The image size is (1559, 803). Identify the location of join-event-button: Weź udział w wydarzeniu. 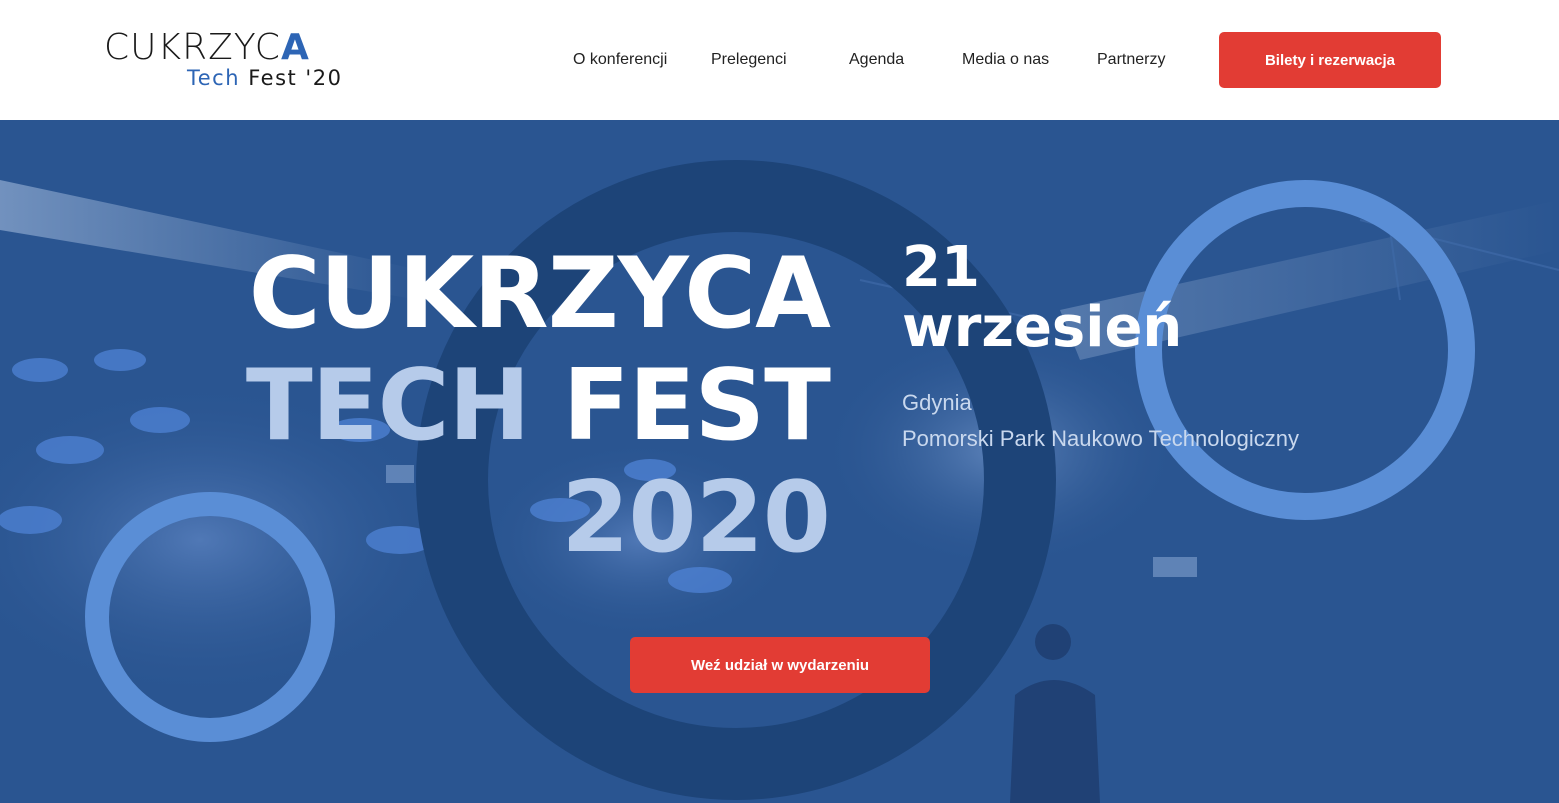
(780, 665).